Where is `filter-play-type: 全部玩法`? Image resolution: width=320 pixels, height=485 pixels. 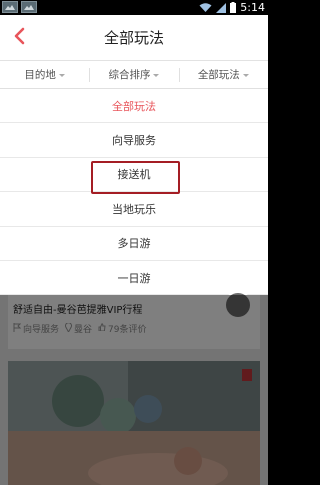 filter-play-type: 全部玩法 is located at coordinates (223, 74).